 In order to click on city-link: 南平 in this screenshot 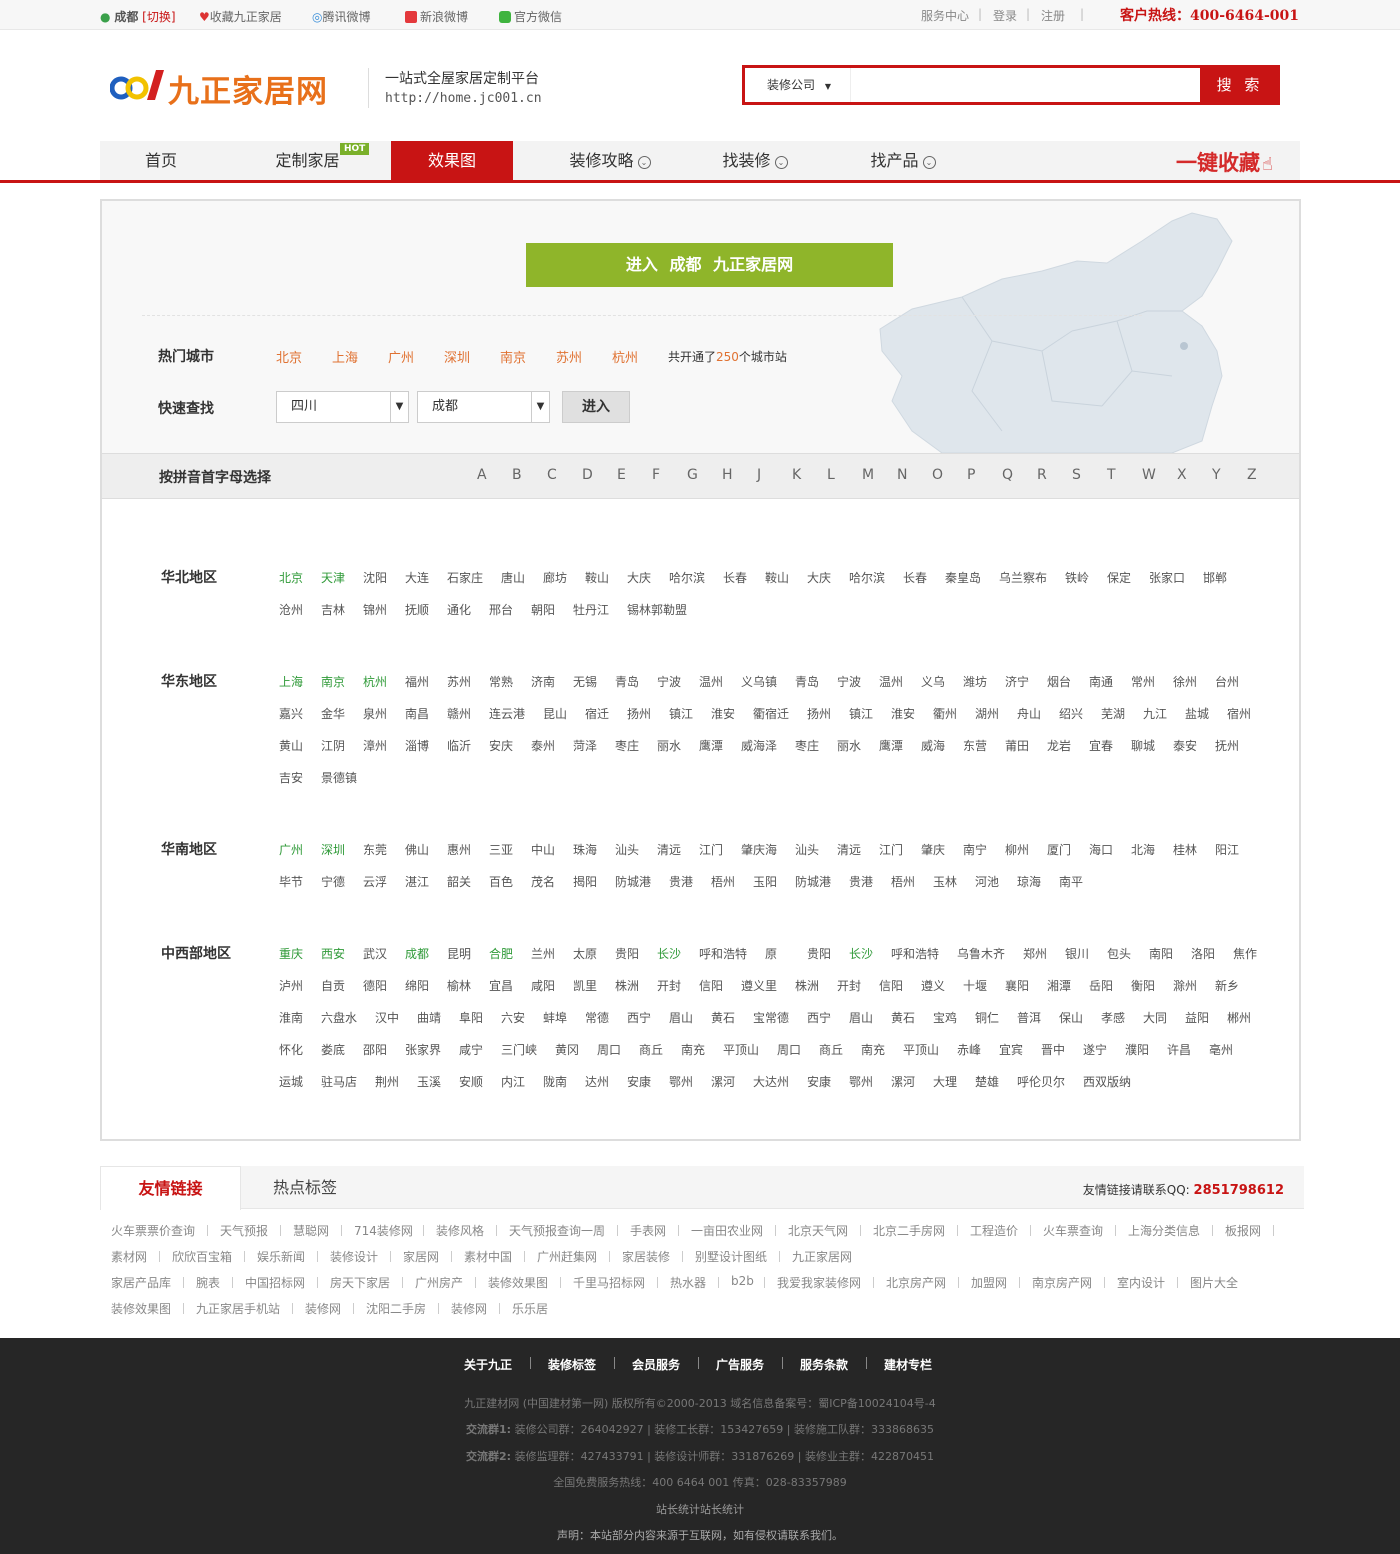, I will do `click(1071, 881)`.